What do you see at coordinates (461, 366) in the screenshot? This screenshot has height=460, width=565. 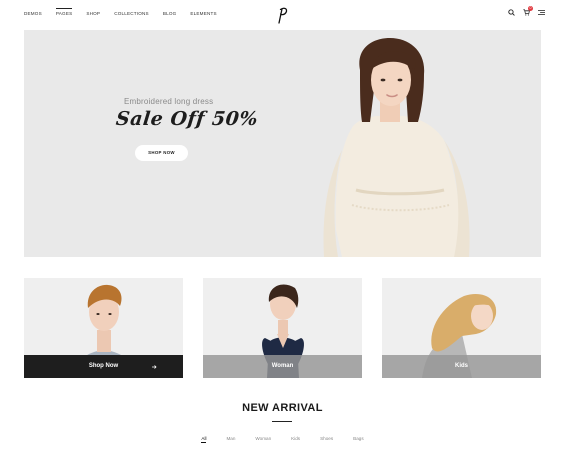 I see `category-label: Kids` at bounding box center [461, 366].